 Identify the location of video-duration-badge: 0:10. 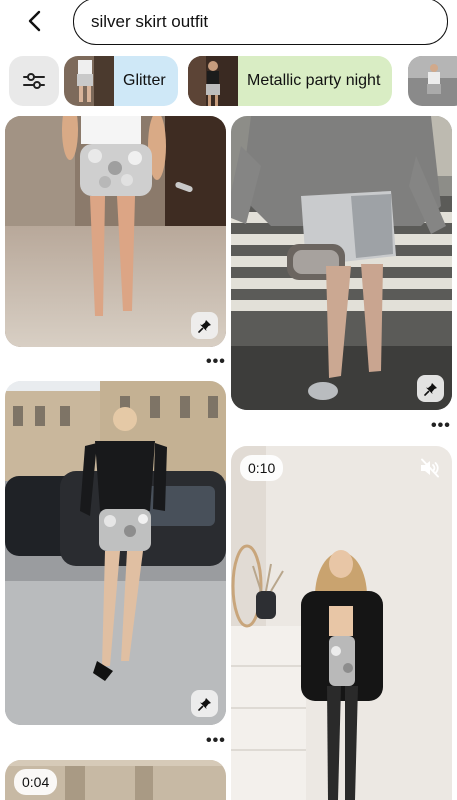
(262, 468).